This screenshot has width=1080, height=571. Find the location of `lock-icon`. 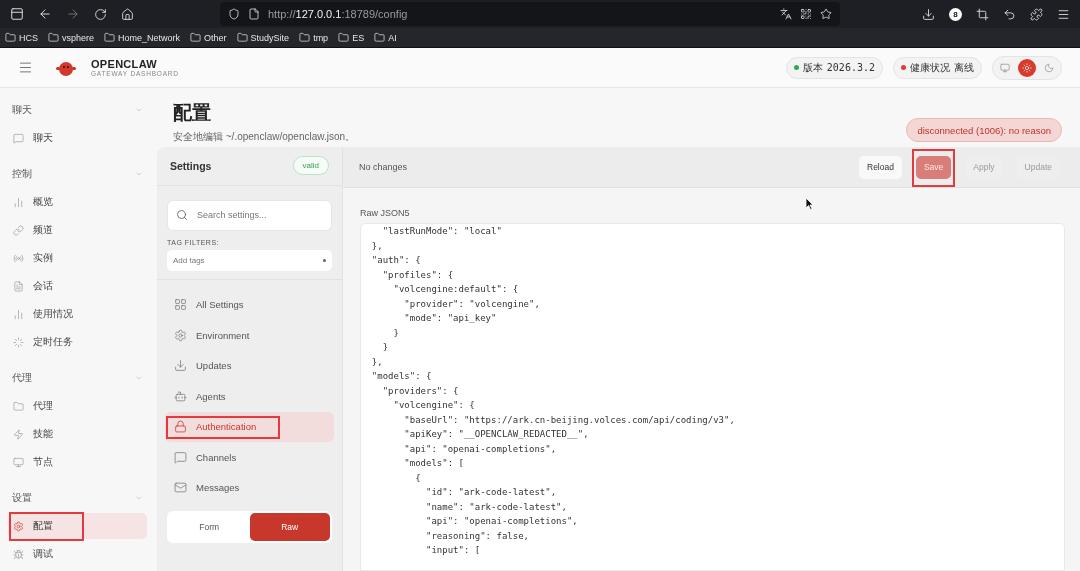

lock-icon is located at coordinates (180, 427).